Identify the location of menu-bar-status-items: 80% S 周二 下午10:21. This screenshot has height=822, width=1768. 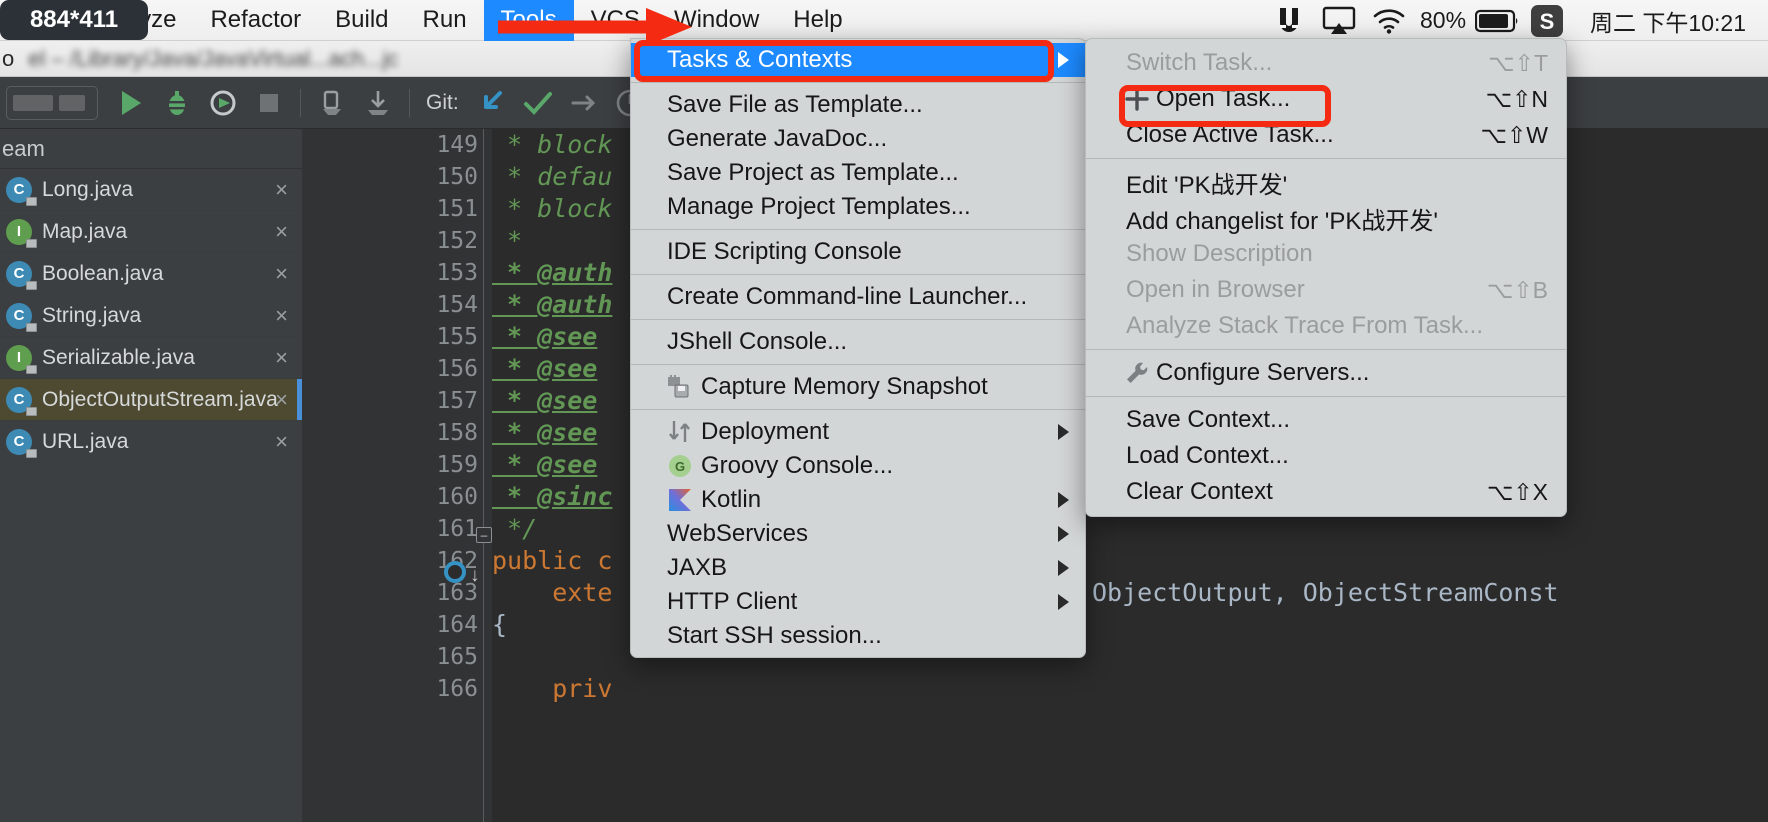
(1516, 20).